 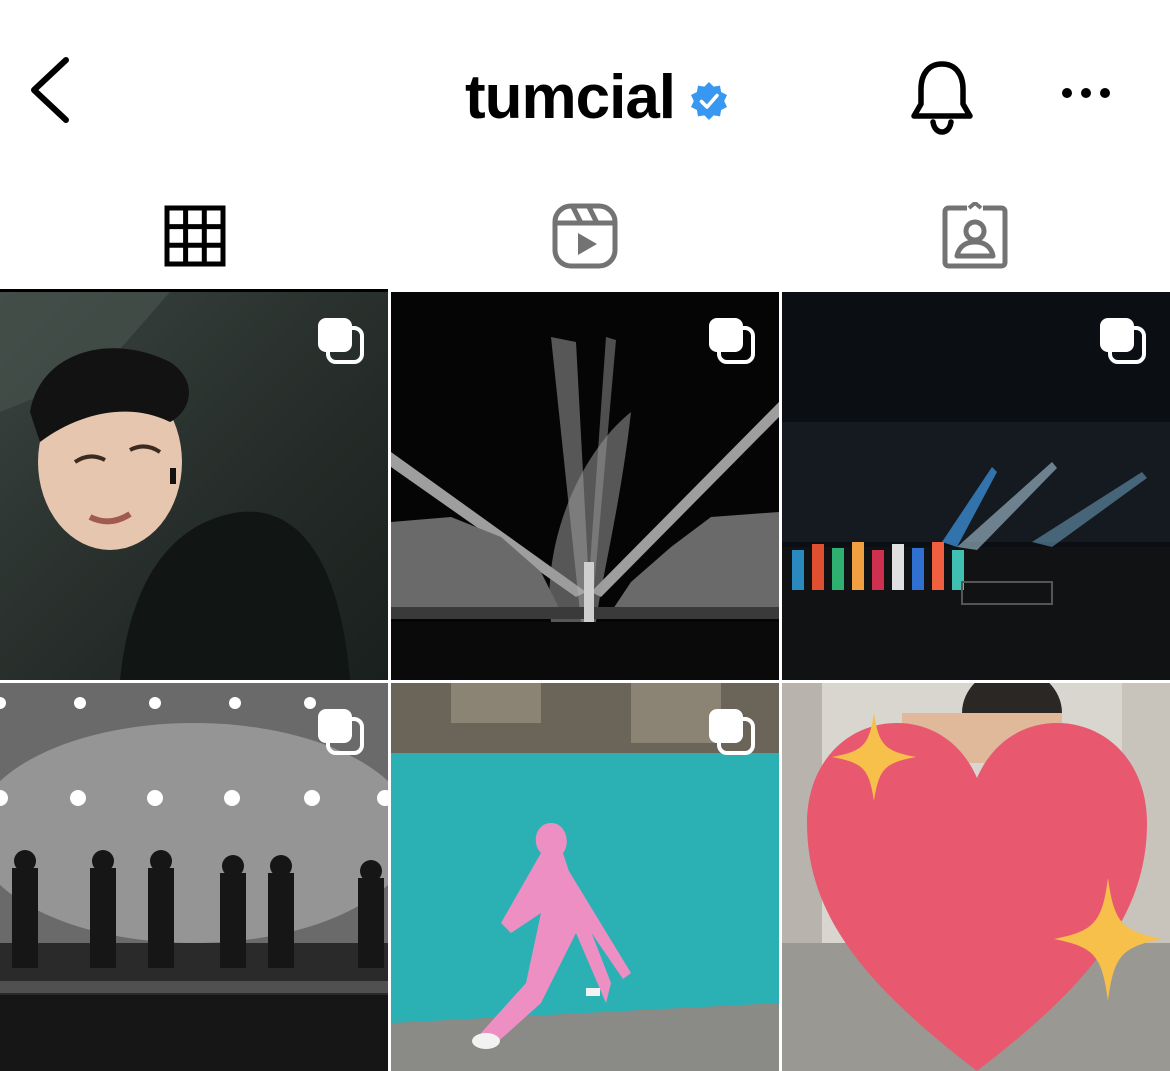 I want to click on tab-tagged, so click(x=975, y=236).